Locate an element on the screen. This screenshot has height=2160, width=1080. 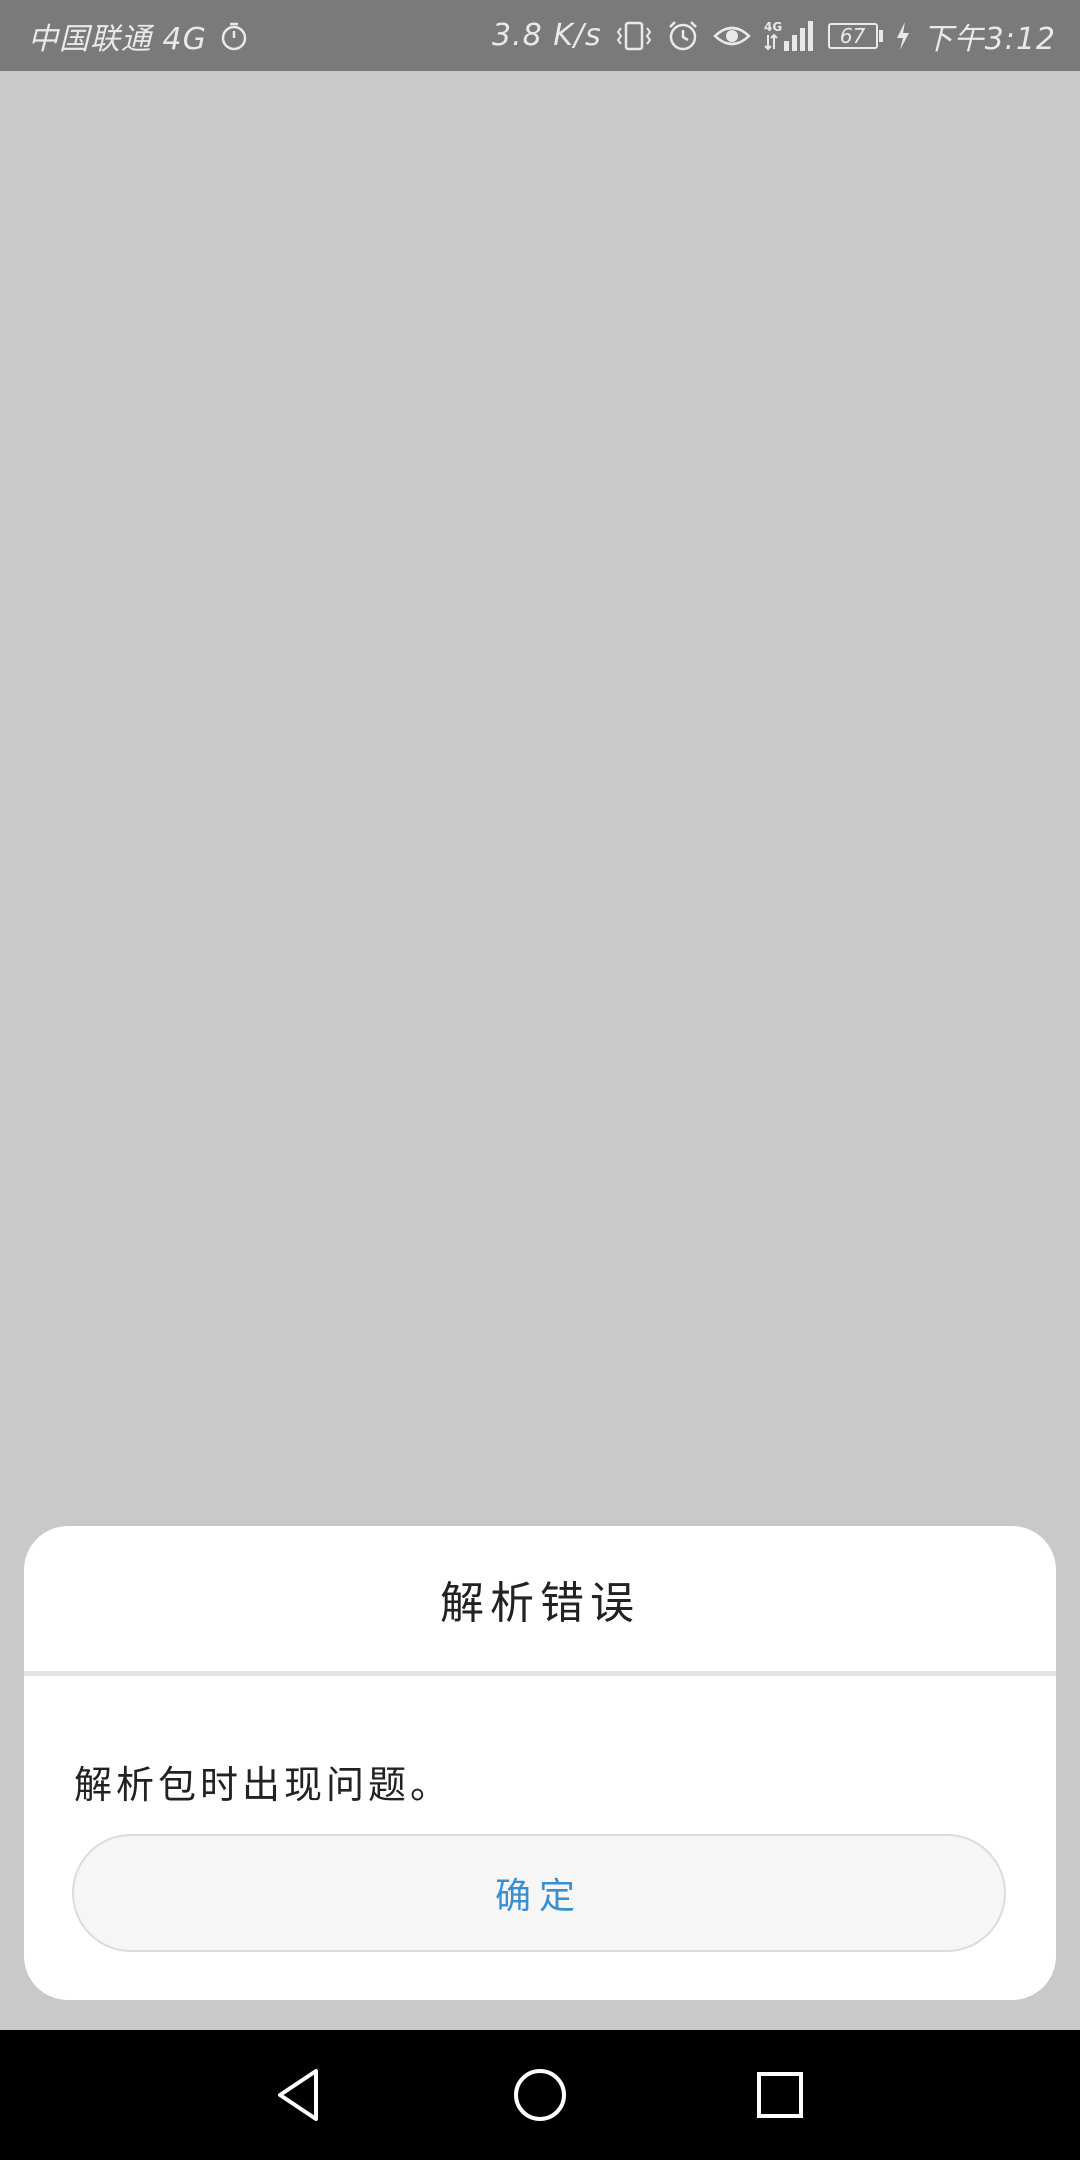
clock: 下午3:12 is located at coordinates (989, 39).